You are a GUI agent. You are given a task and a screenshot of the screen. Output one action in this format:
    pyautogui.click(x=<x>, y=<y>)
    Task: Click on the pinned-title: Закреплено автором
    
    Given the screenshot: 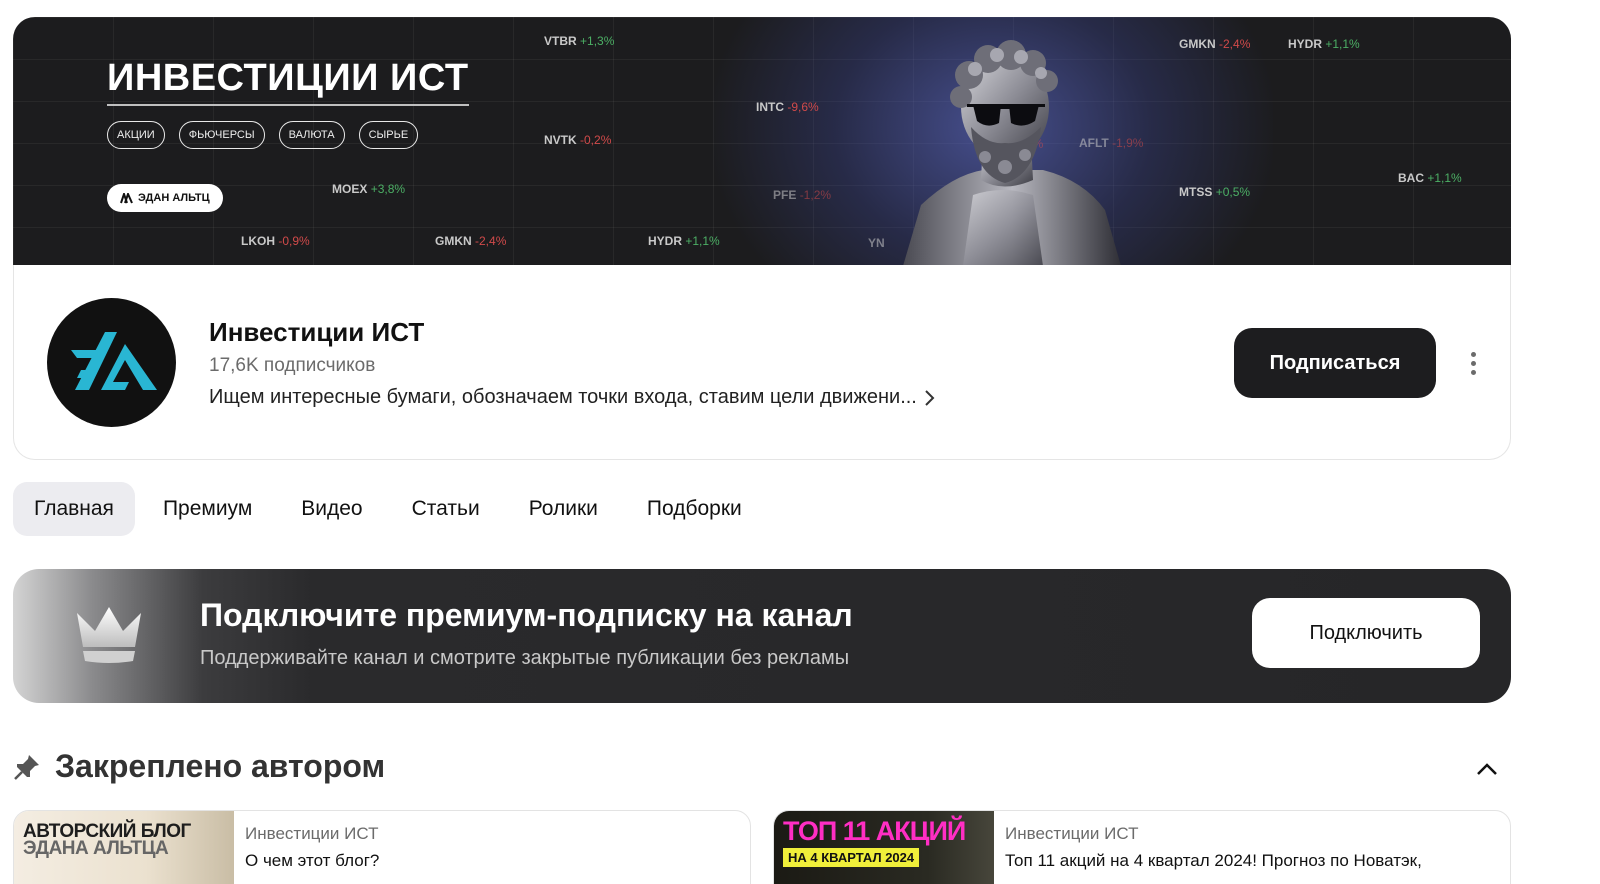 What is the action you would take?
    pyautogui.click(x=220, y=766)
    